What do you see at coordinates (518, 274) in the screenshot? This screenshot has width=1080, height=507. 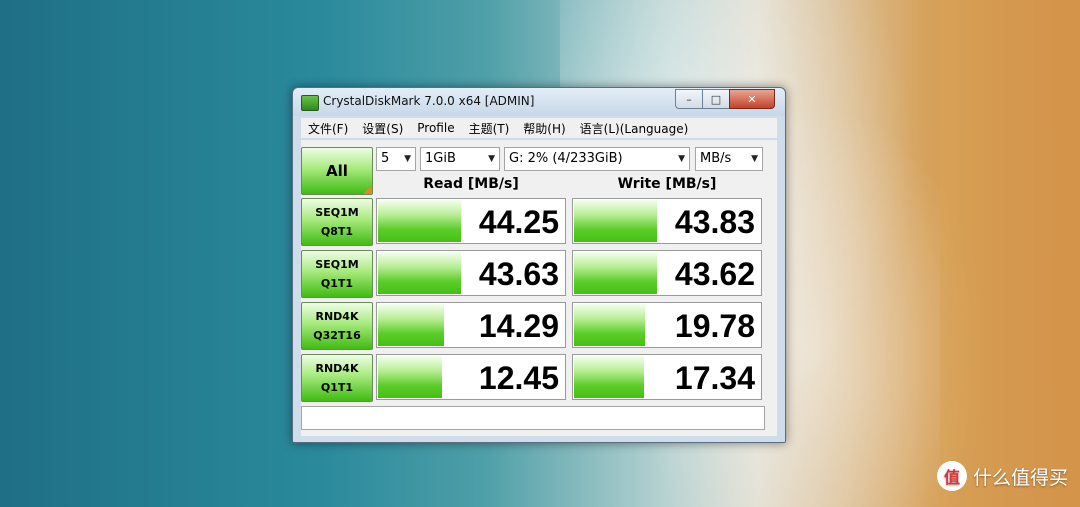 I see `read-value: 43.63` at bounding box center [518, 274].